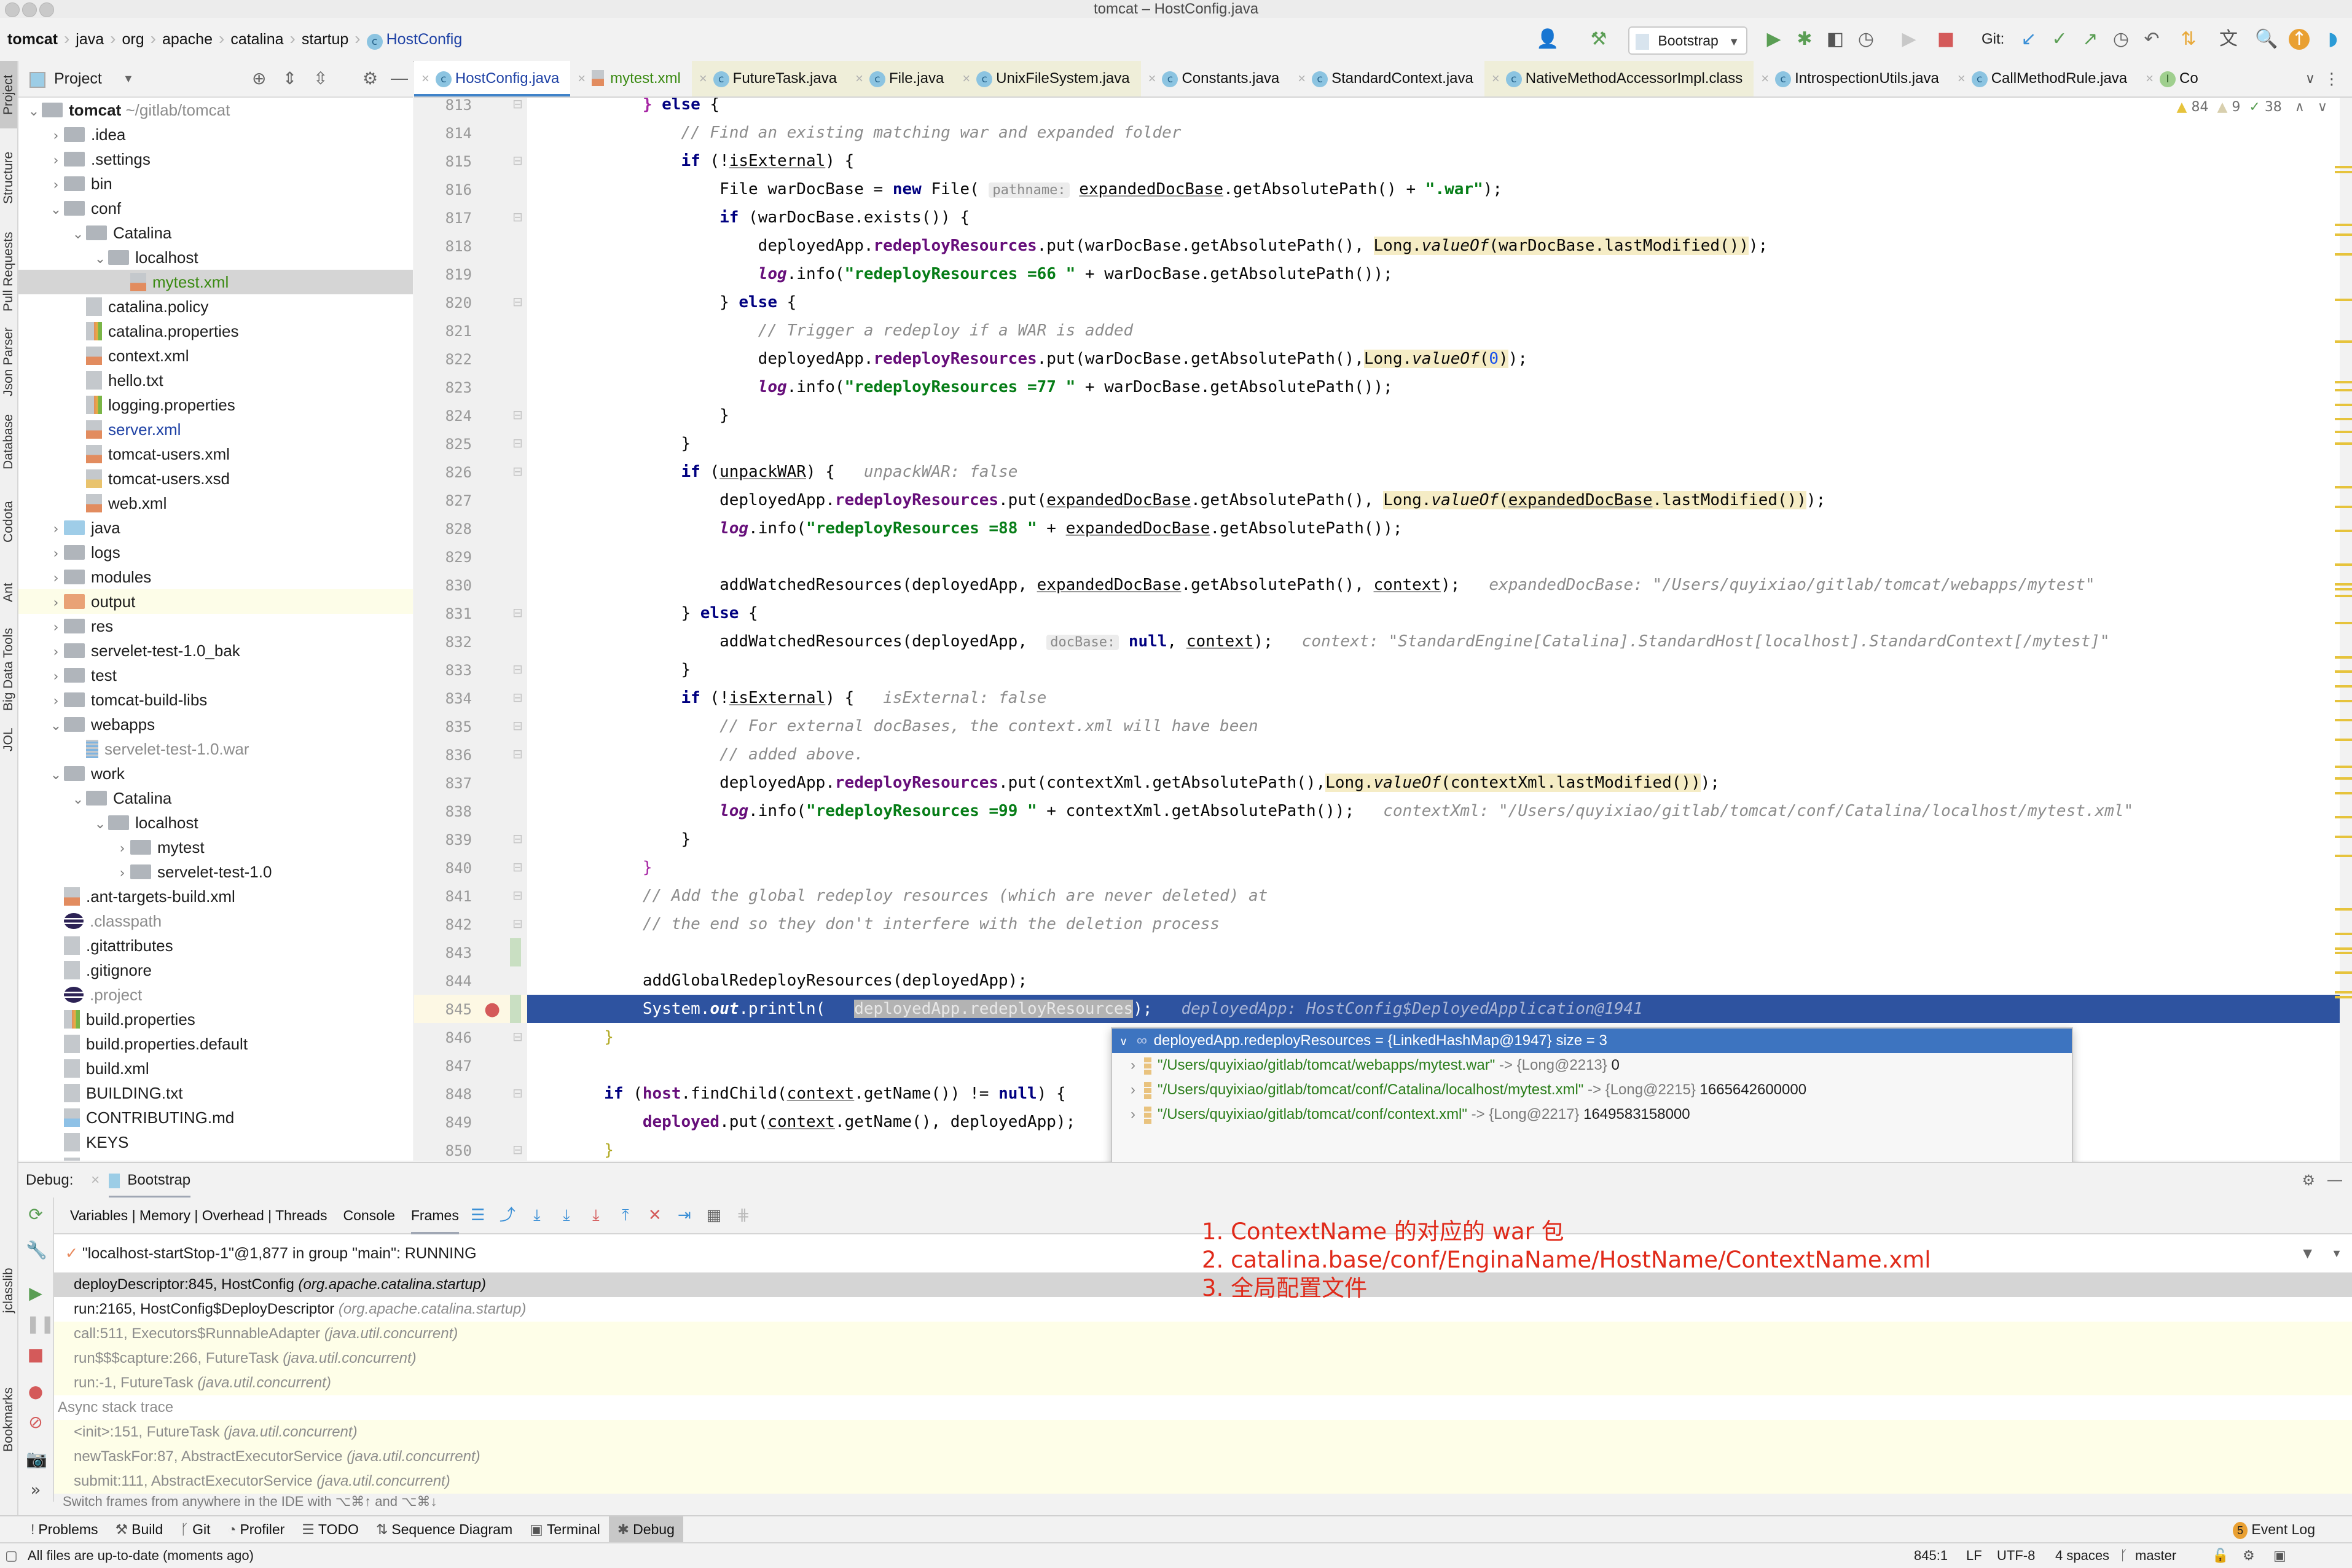 This screenshot has height=1568, width=2352. I want to click on terminal-icon: ▣, so click(2279, 1556).